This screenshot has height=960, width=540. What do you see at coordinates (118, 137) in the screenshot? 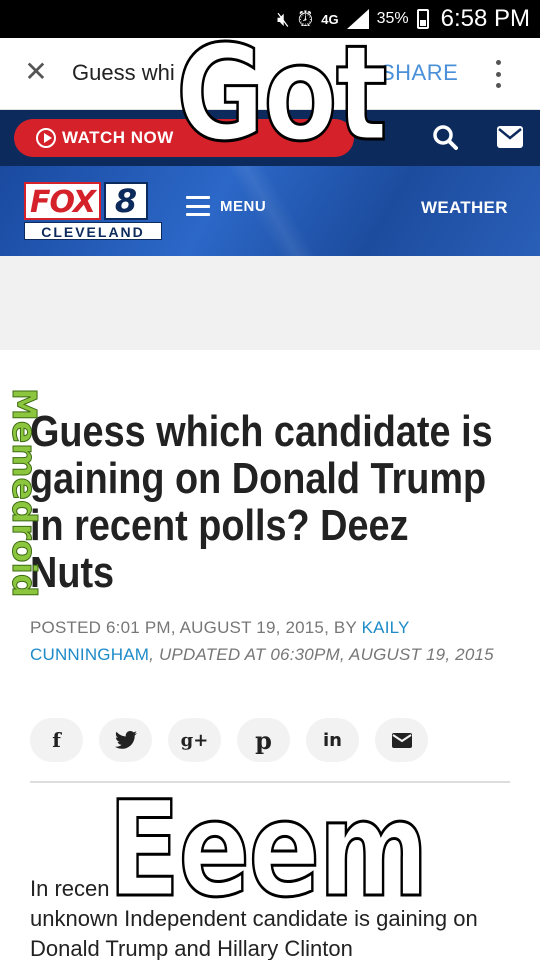
I see `watch-now-label: WATCH NOW` at bounding box center [118, 137].